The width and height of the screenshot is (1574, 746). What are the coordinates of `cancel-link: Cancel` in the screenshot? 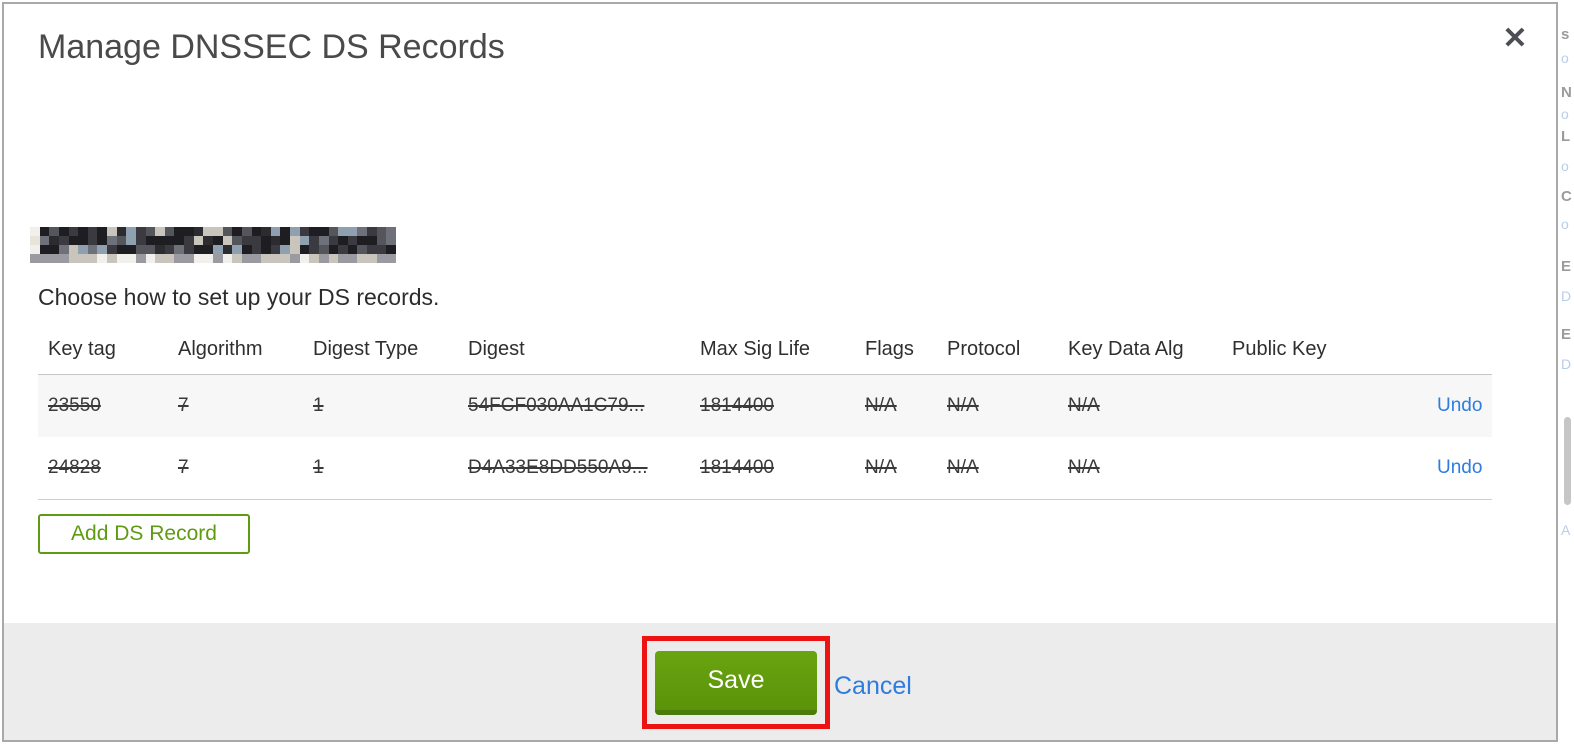 It's located at (873, 686).